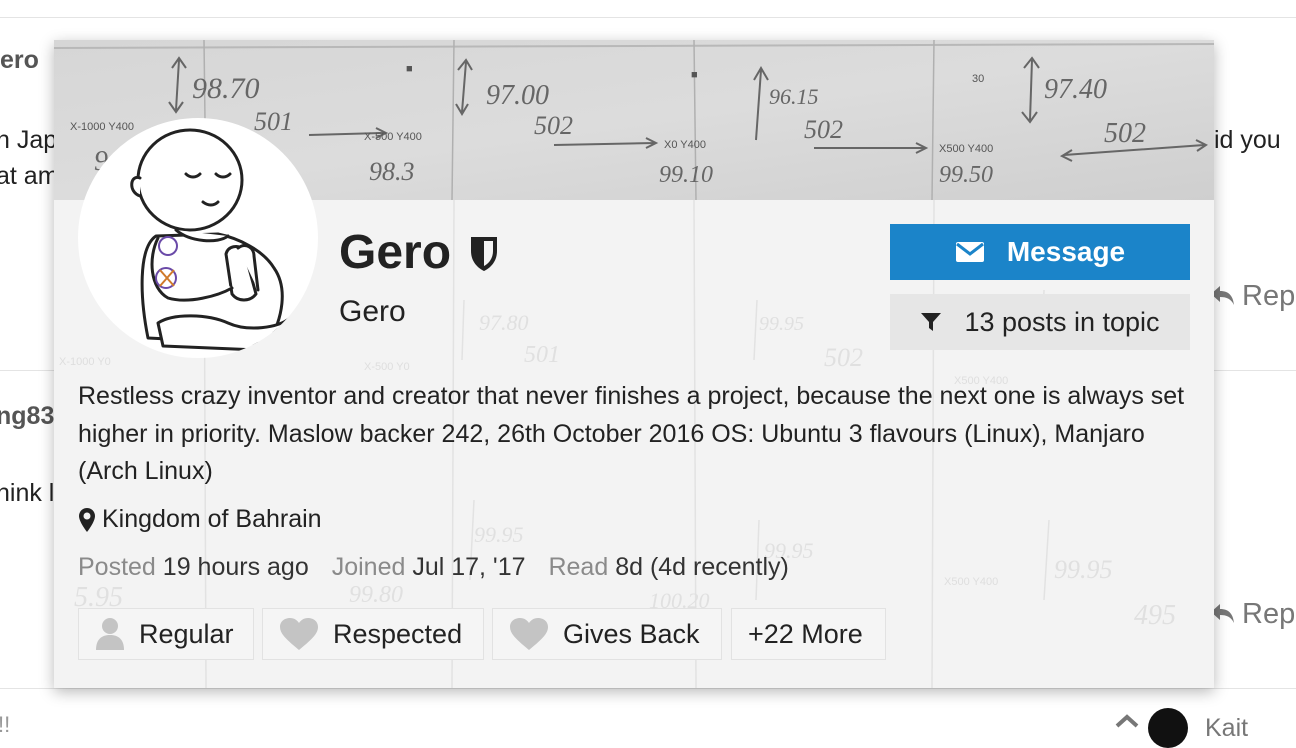 The image size is (1296, 748). I want to click on badge-gives-back: Gives Back, so click(607, 634).